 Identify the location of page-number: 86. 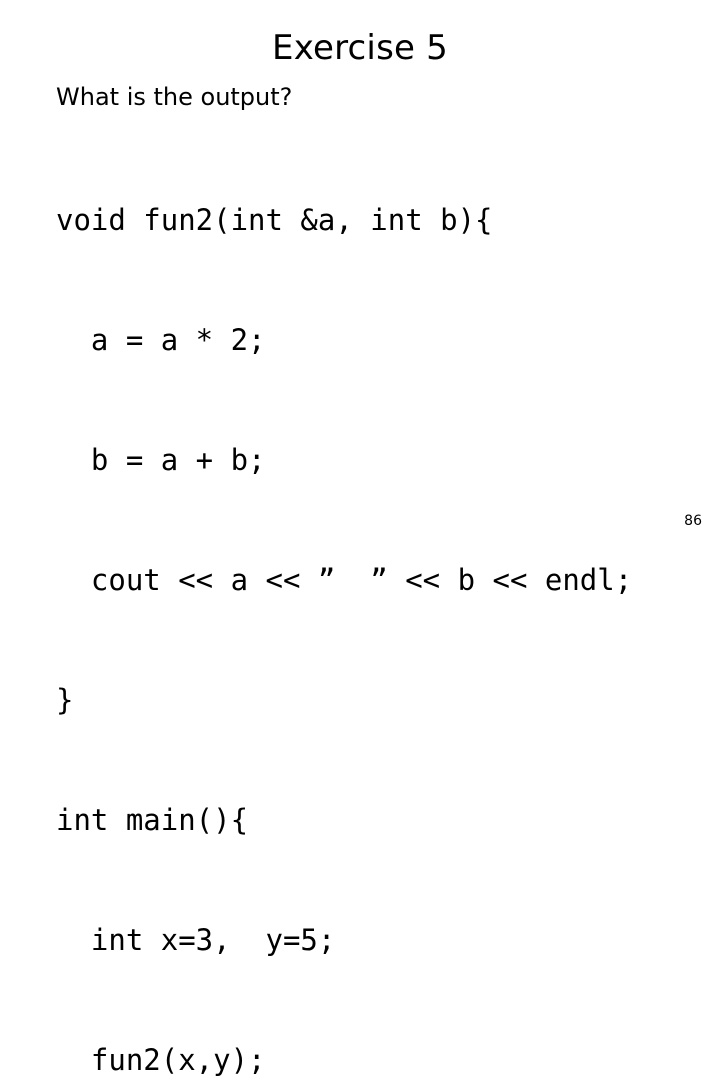
(693, 521).